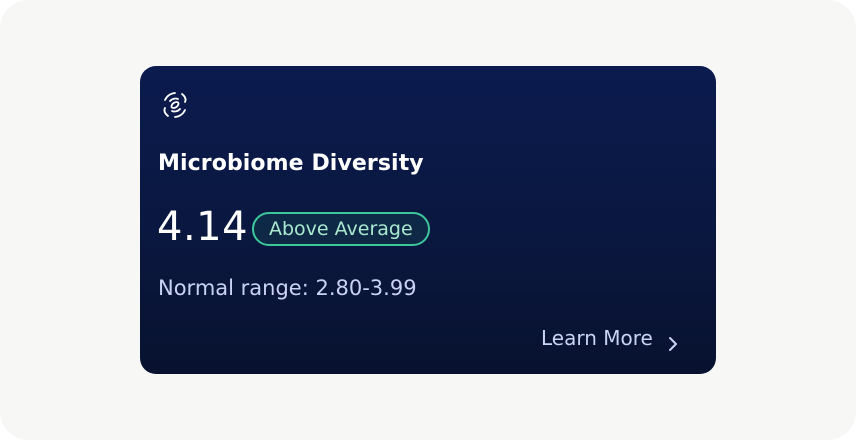 The width and height of the screenshot is (856, 440). Describe the element at coordinates (203, 227) in the screenshot. I see `diversity-score: 4.14` at that location.